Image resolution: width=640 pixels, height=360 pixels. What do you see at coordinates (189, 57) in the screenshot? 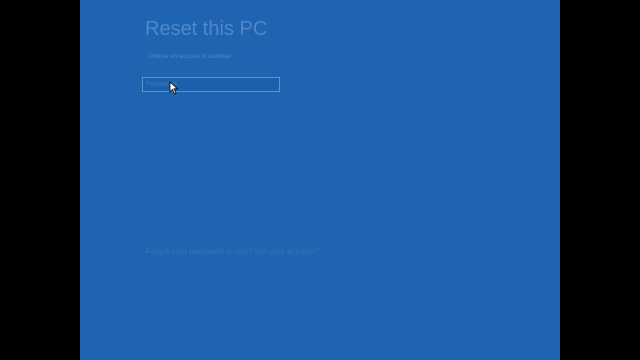
I see `page-subtitle: Choose an account to continue` at bounding box center [189, 57].